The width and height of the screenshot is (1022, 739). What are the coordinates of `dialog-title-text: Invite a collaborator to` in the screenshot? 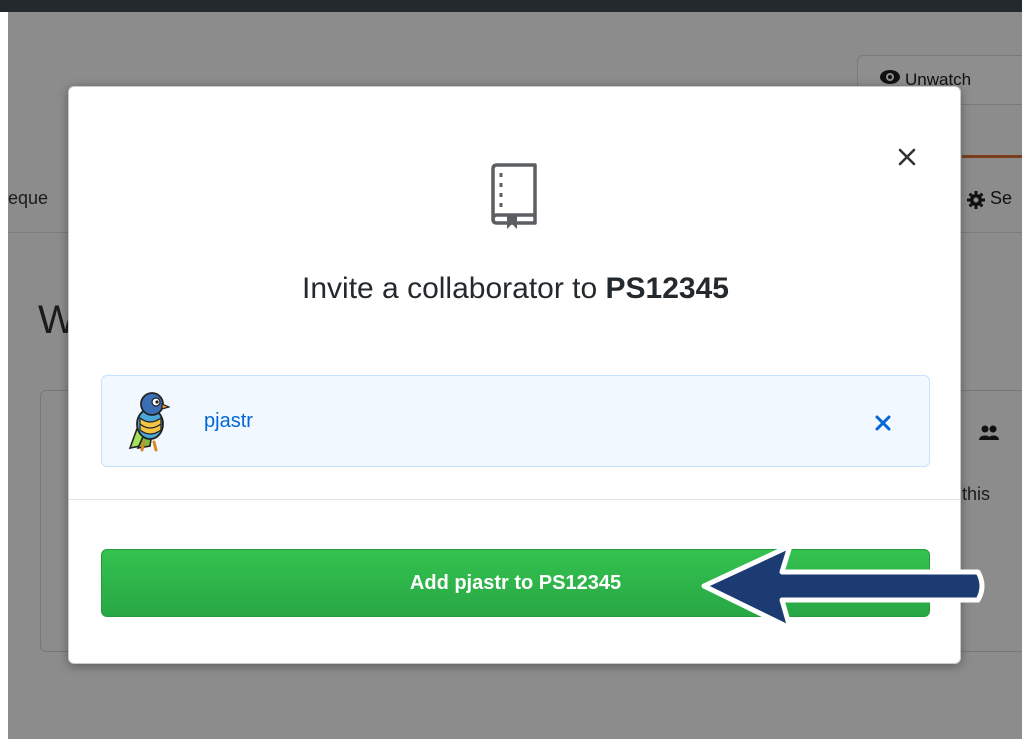 It's located at (454, 288).